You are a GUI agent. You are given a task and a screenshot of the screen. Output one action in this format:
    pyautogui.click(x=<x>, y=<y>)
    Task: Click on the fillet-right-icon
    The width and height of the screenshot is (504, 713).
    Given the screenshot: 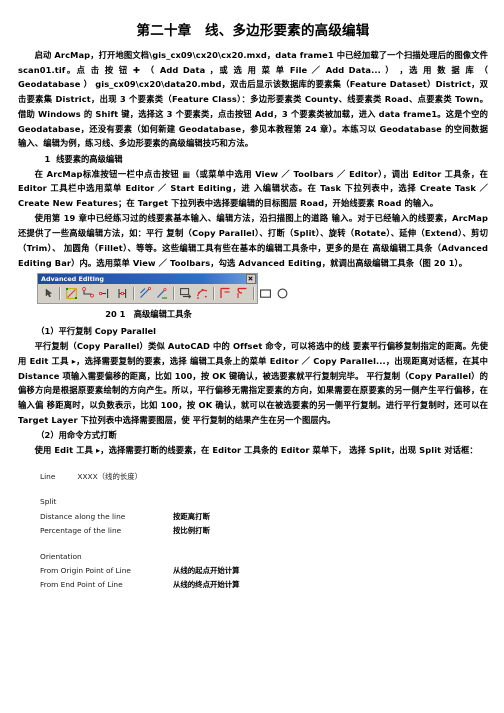 What is the action you would take?
    pyautogui.click(x=242, y=294)
    